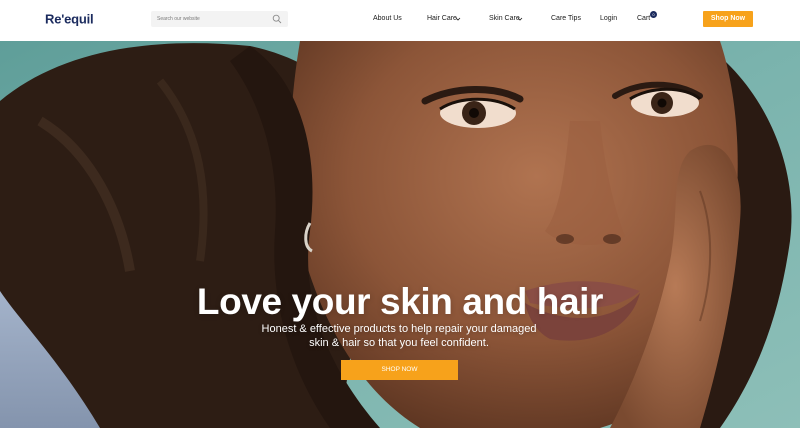 The height and width of the screenshot is (428, 800). I want to click on nav-login: Login, so click(608, 19).